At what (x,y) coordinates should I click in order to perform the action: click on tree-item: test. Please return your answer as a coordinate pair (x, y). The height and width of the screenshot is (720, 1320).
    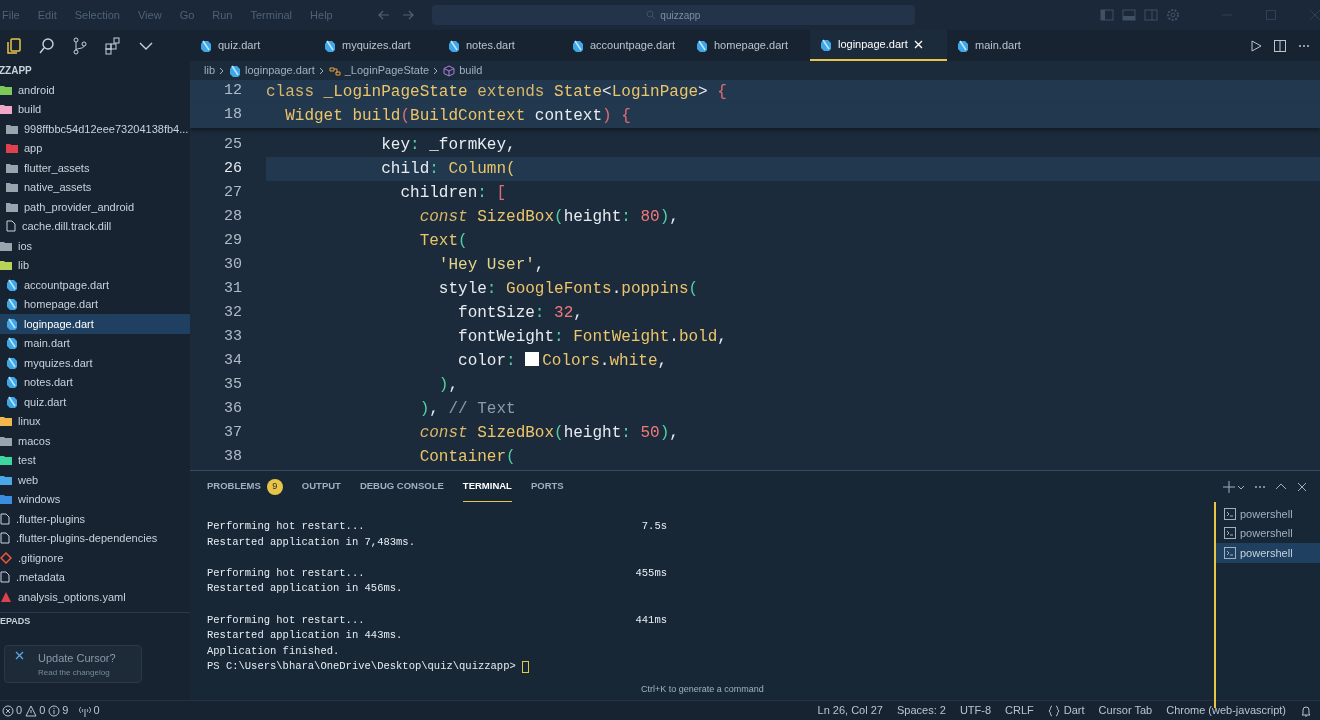
    Looking at the image, I should click on (95, 460).